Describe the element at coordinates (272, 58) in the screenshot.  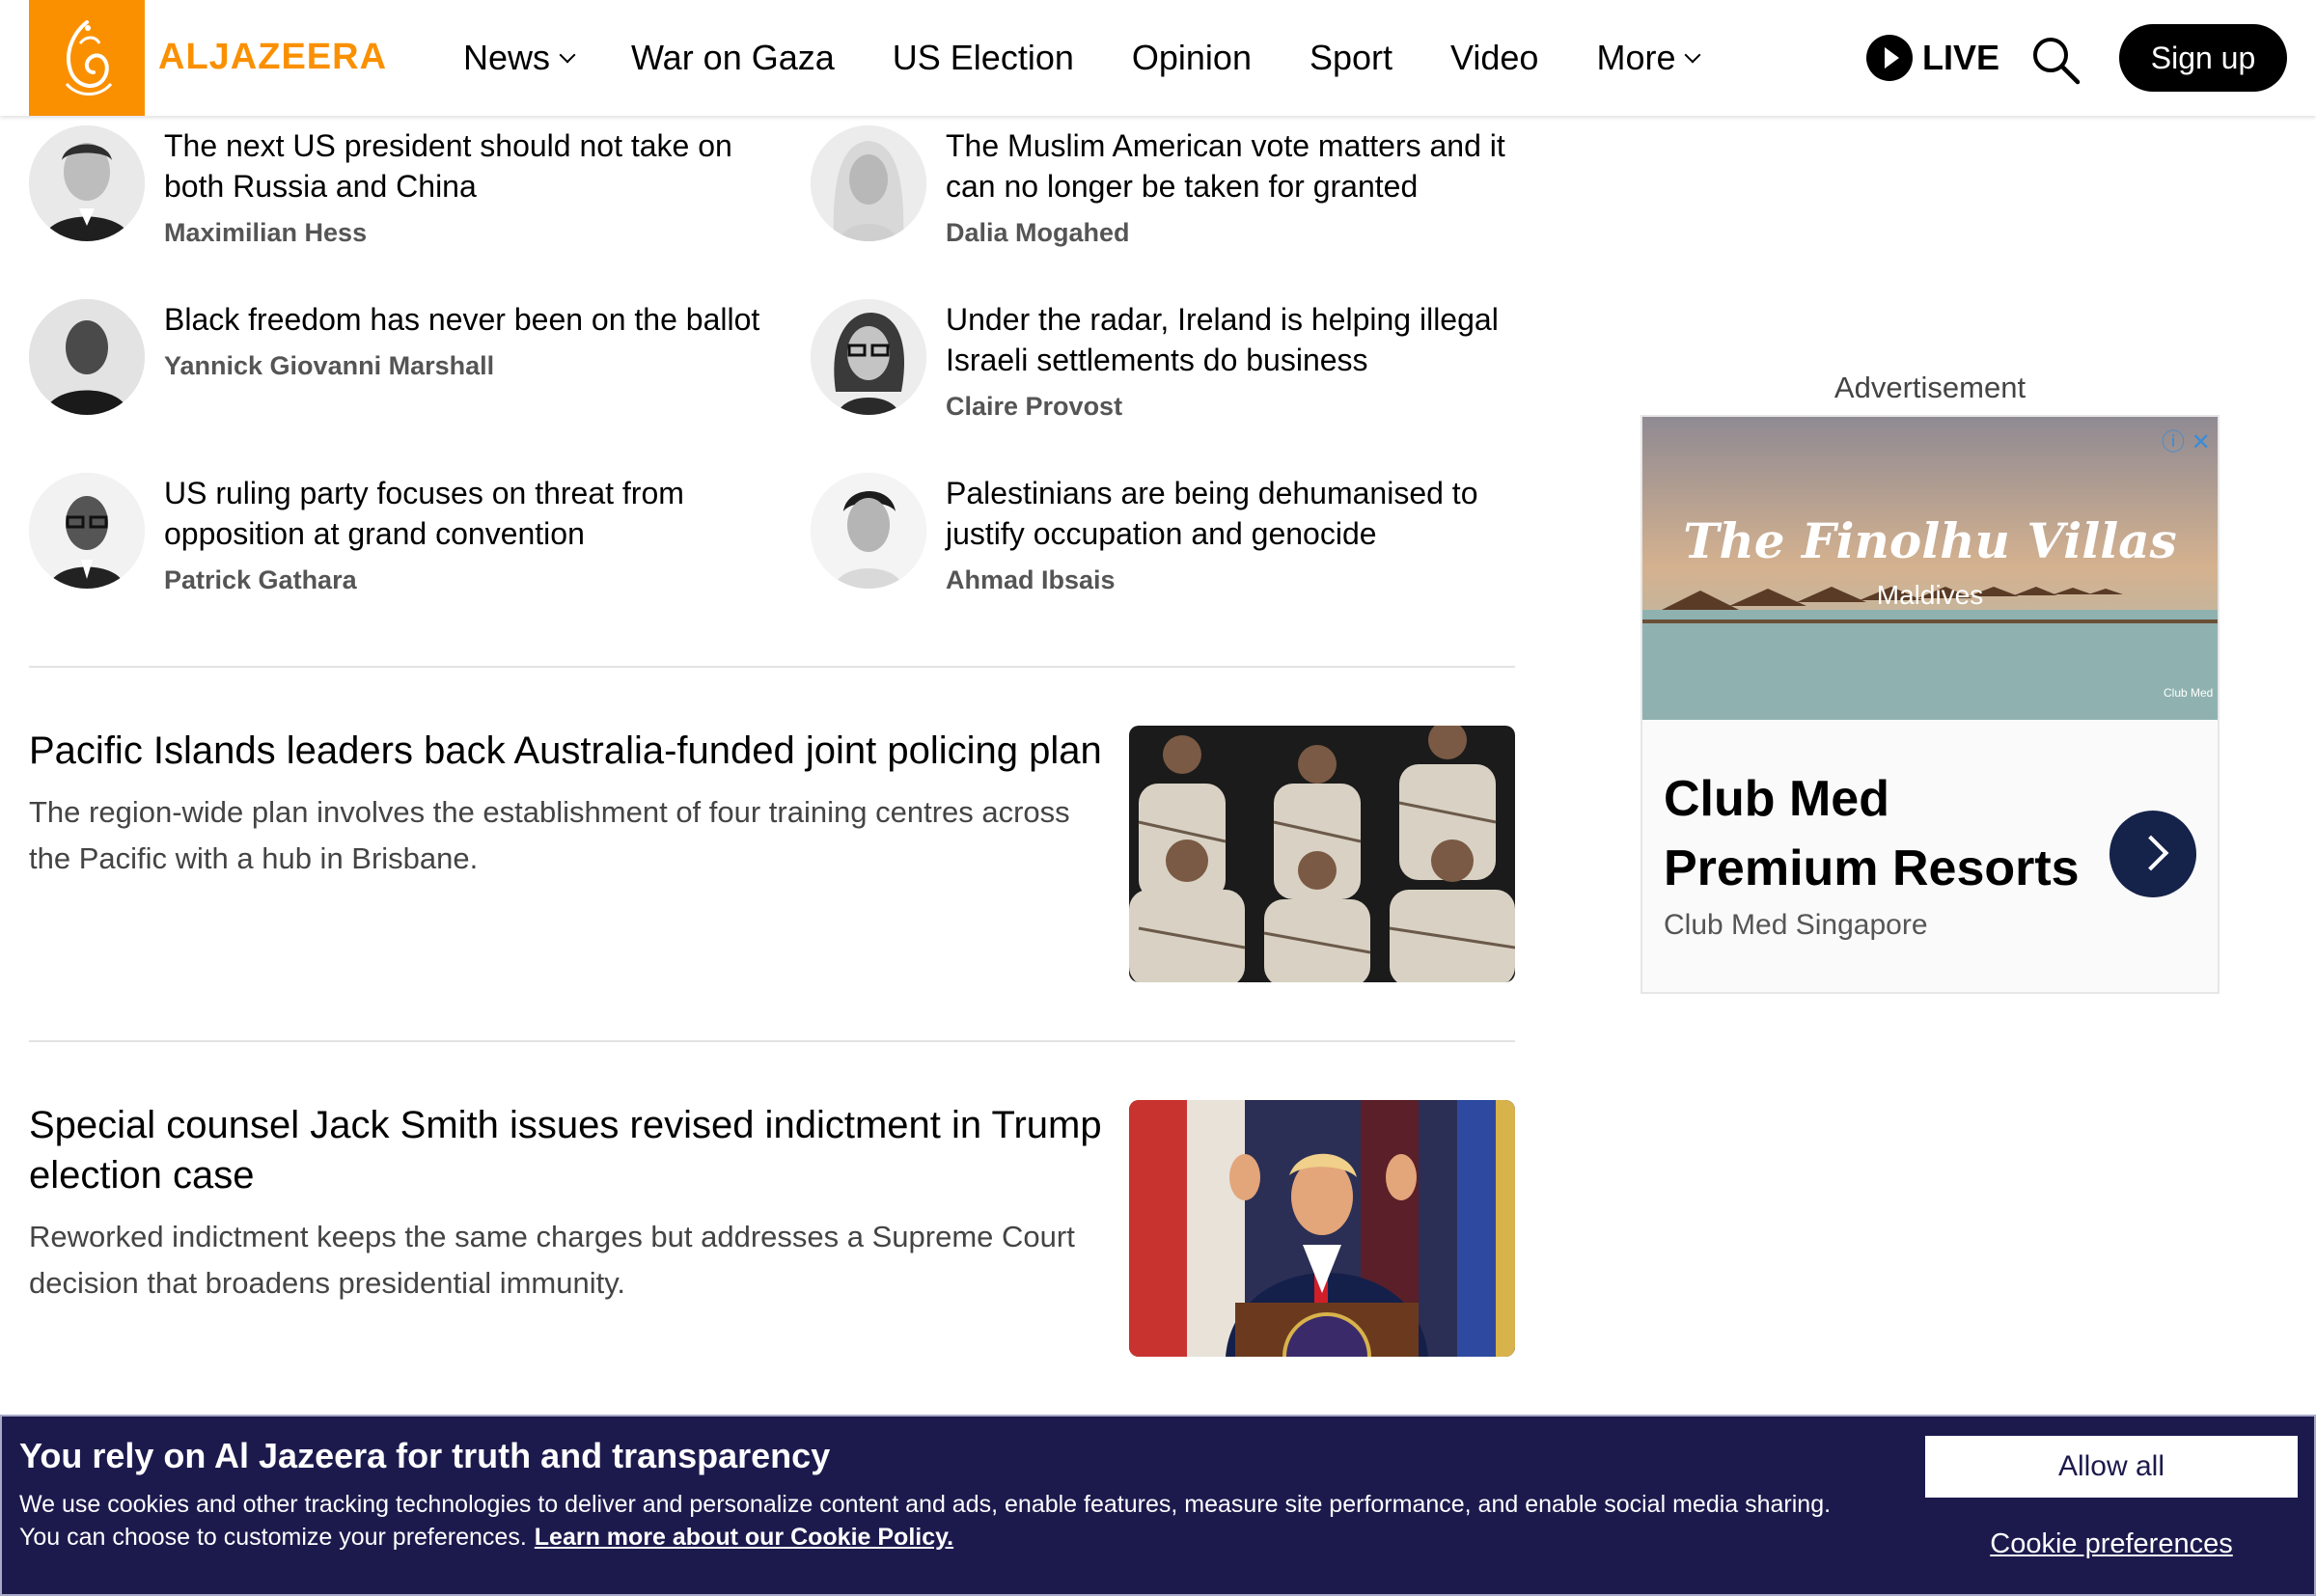
I see `brand-wordmark: ALJAZEERA` at that location.